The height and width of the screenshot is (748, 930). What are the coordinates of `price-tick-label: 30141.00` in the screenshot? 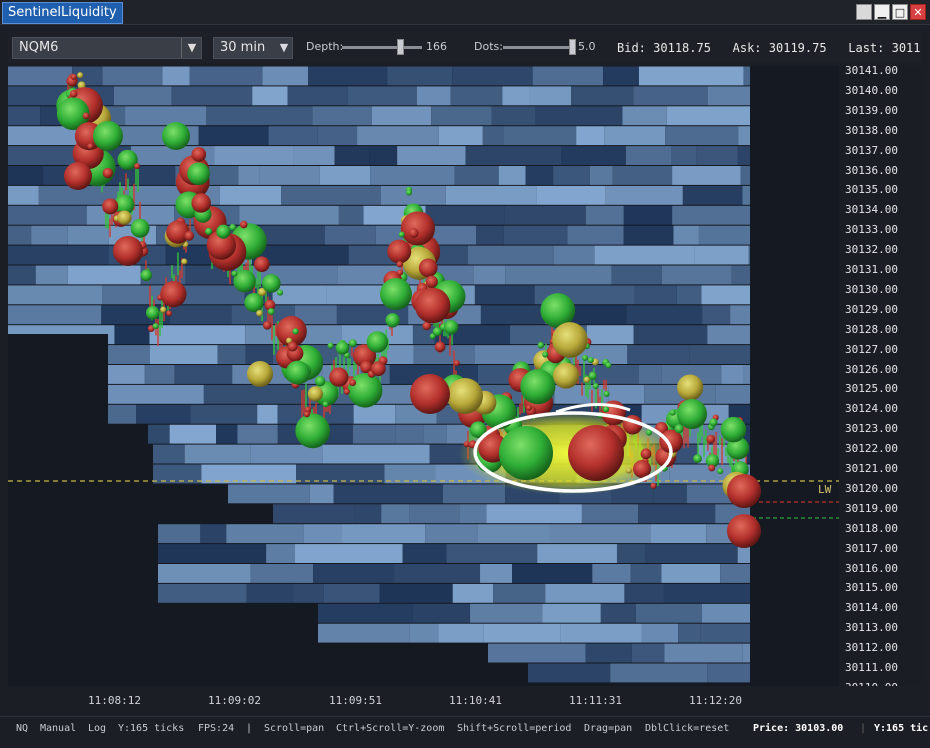 It's located at (871, 71).